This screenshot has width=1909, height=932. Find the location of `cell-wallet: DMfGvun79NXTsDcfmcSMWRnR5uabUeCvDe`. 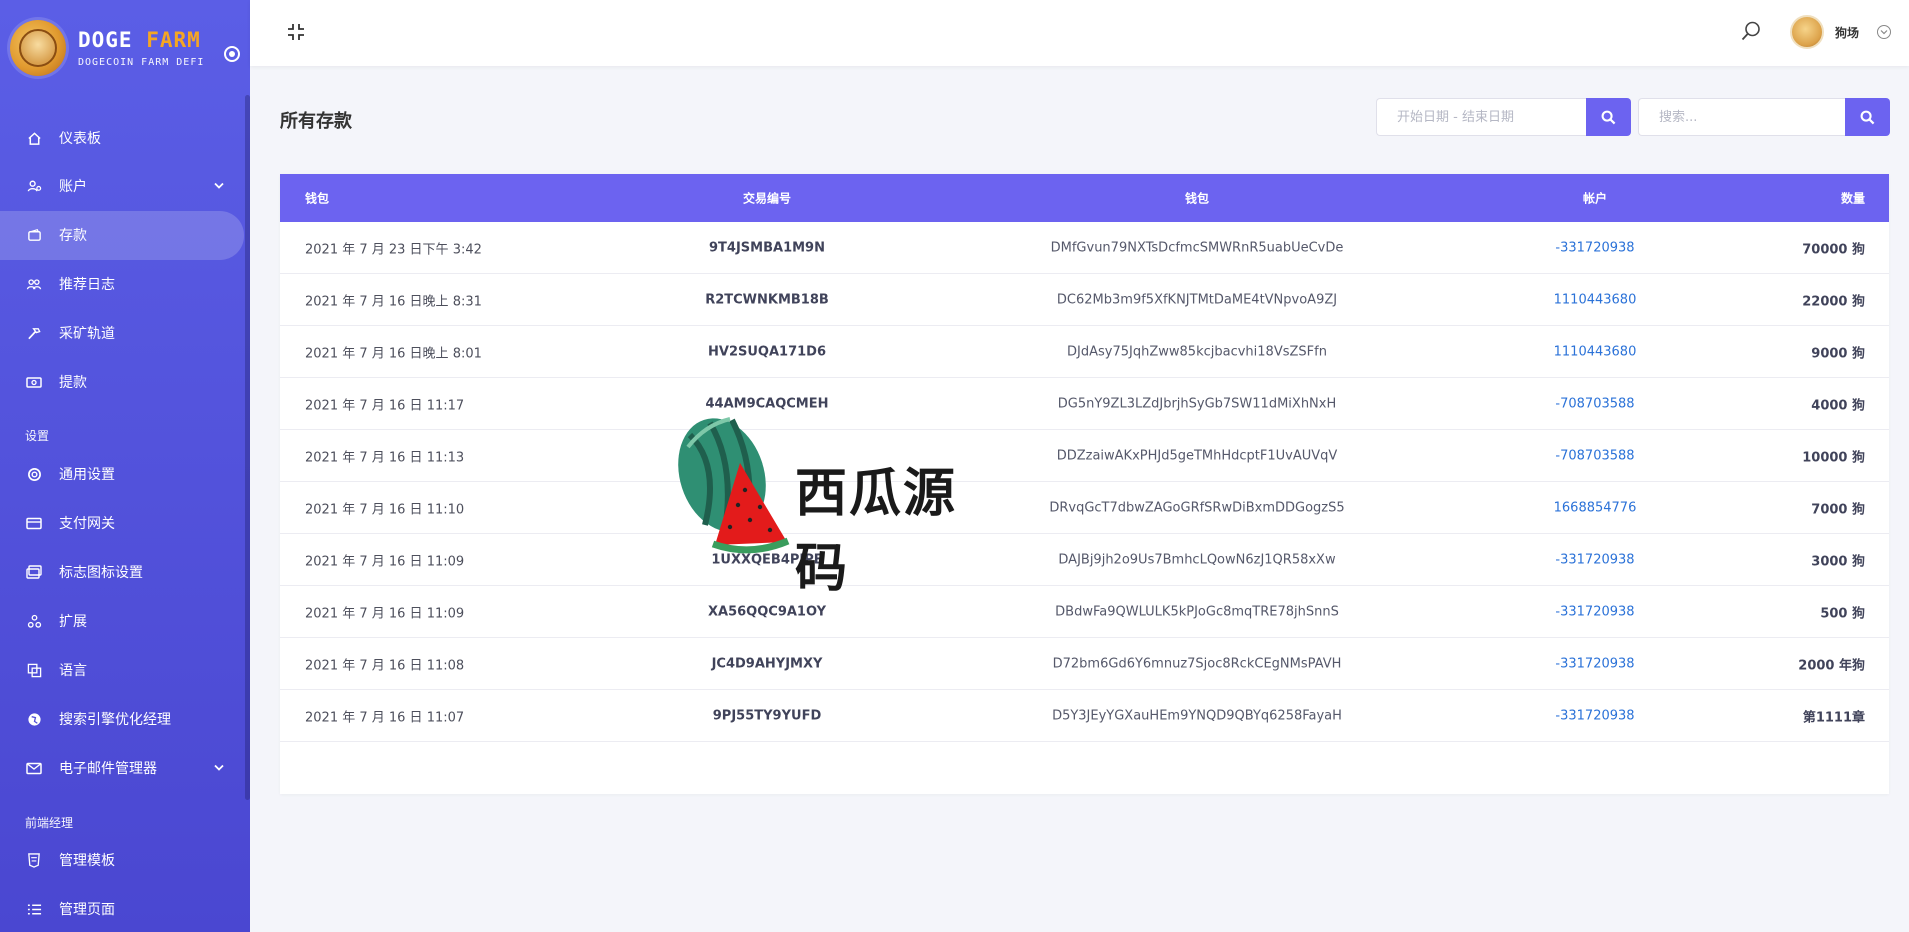

cell-wallet: DMfGvun79NXTsDcfmcSMWRnR5uabUeCvDe is located at coordinates (1197, 247).